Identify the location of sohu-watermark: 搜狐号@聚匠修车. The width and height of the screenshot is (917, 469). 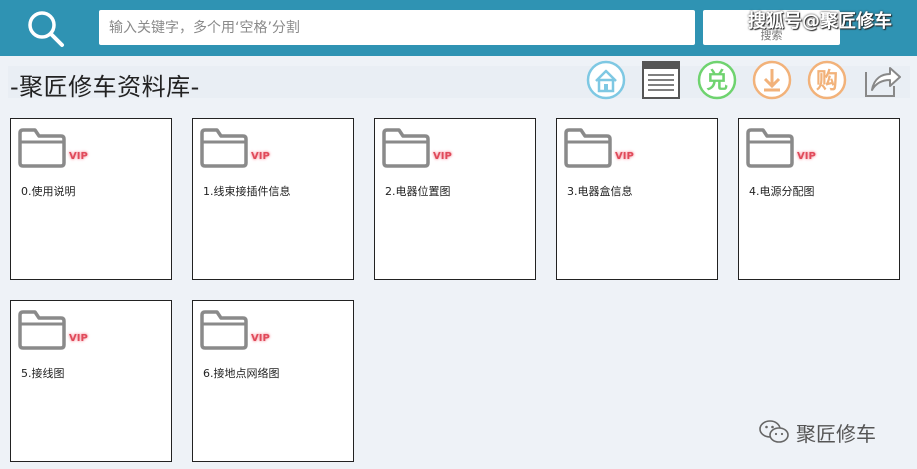
(820, 21).